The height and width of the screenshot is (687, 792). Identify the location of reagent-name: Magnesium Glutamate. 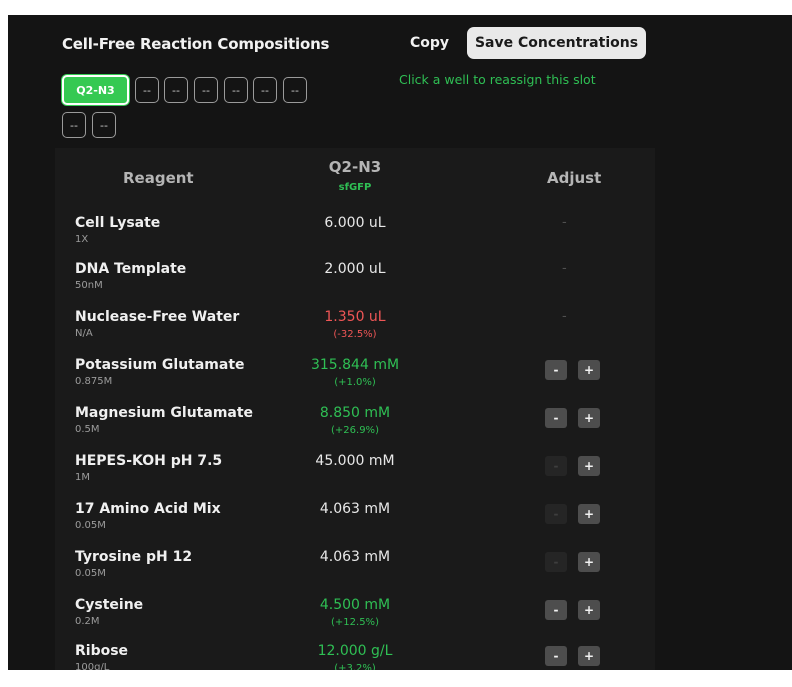
(164, 413).